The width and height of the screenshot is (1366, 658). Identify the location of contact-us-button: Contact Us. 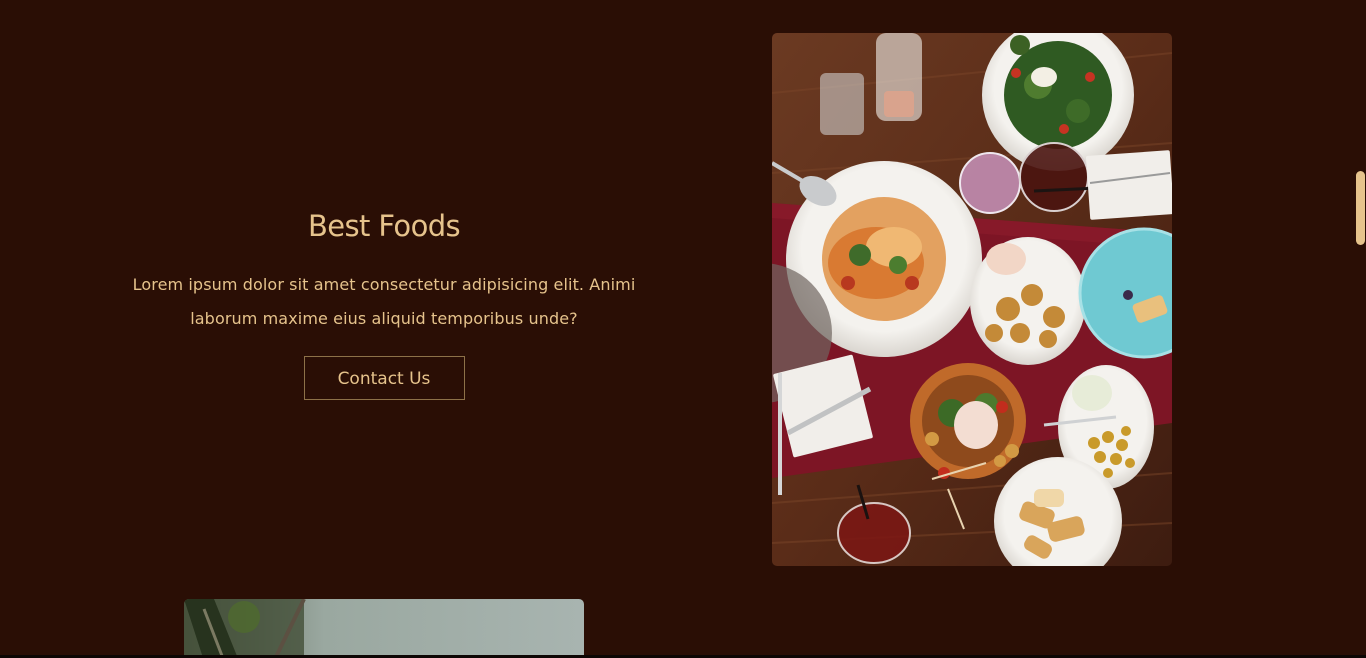
(384, 378).